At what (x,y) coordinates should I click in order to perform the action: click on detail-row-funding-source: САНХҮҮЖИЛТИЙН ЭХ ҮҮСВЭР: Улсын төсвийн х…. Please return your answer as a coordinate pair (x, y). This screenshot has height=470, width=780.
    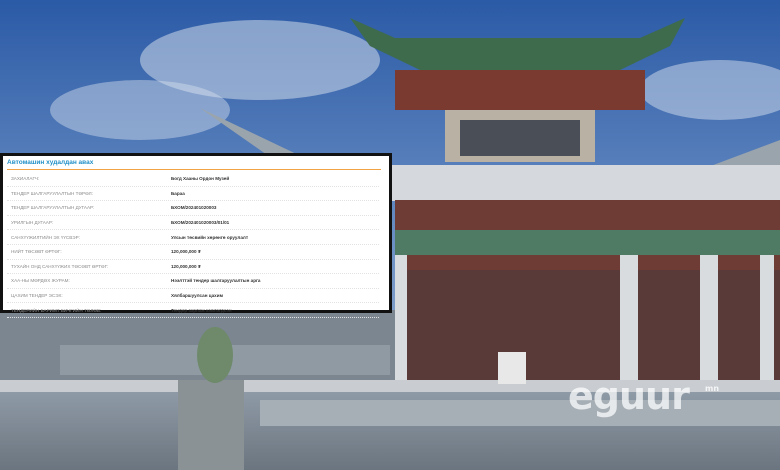
    Looking at the image, I should click on (193, 237).